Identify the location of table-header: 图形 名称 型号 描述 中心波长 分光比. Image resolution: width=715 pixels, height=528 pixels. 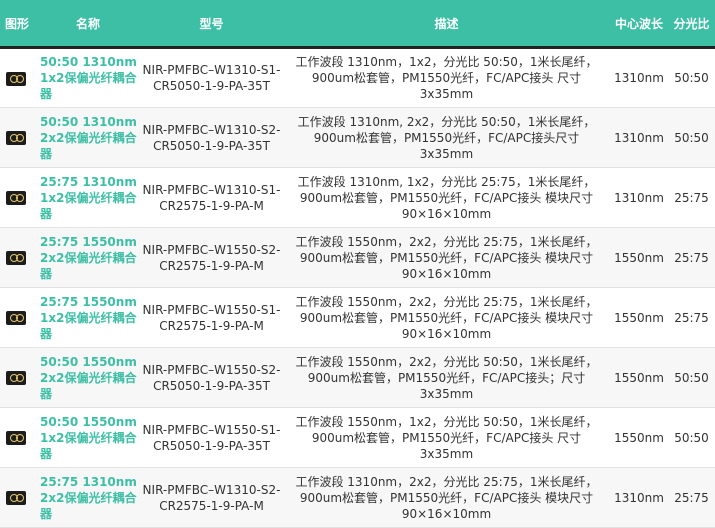
(357, 24).